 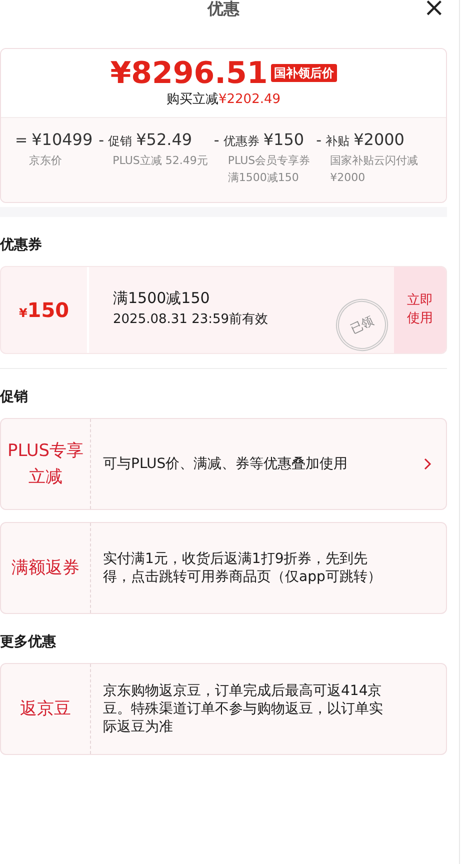 I want to click on breakdown-note: PLUS立减 52.49元, so click(x=160, y=161).